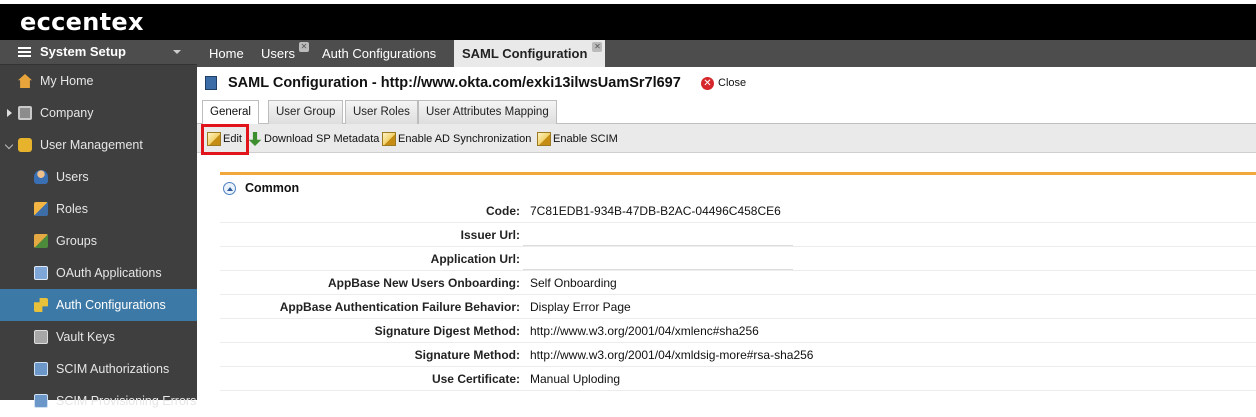 Image resolution: width=1256 pixels, height=417 pixels. I want to click on sidebar-item-label: User Management, so click(91, 145).